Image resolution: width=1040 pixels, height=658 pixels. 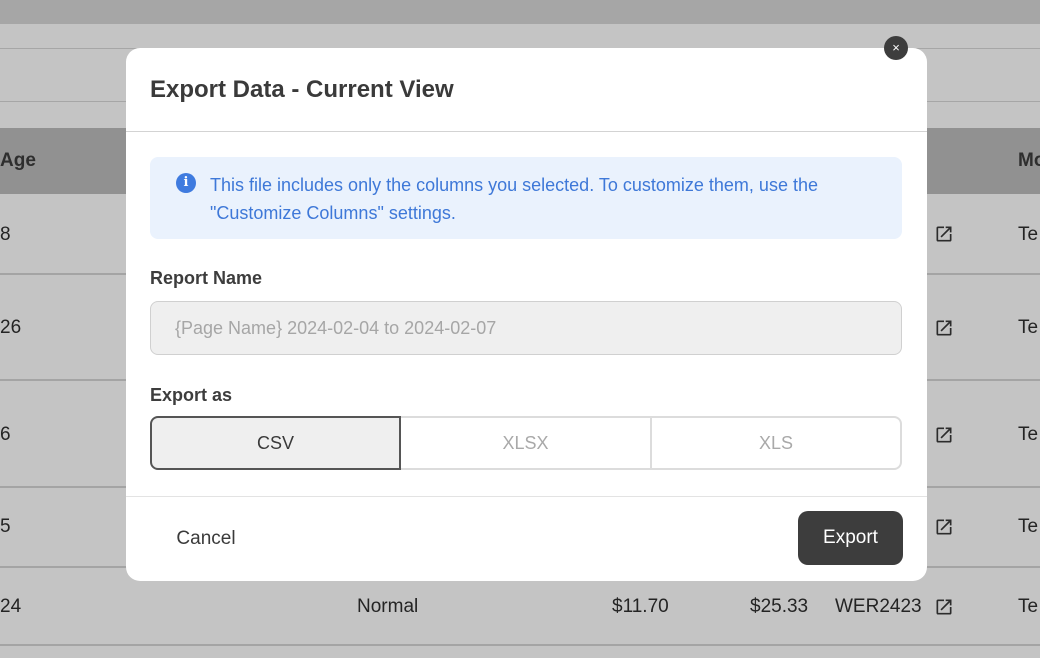 I want to click on cancel-button: Cancel, so click(x=206, y=539).